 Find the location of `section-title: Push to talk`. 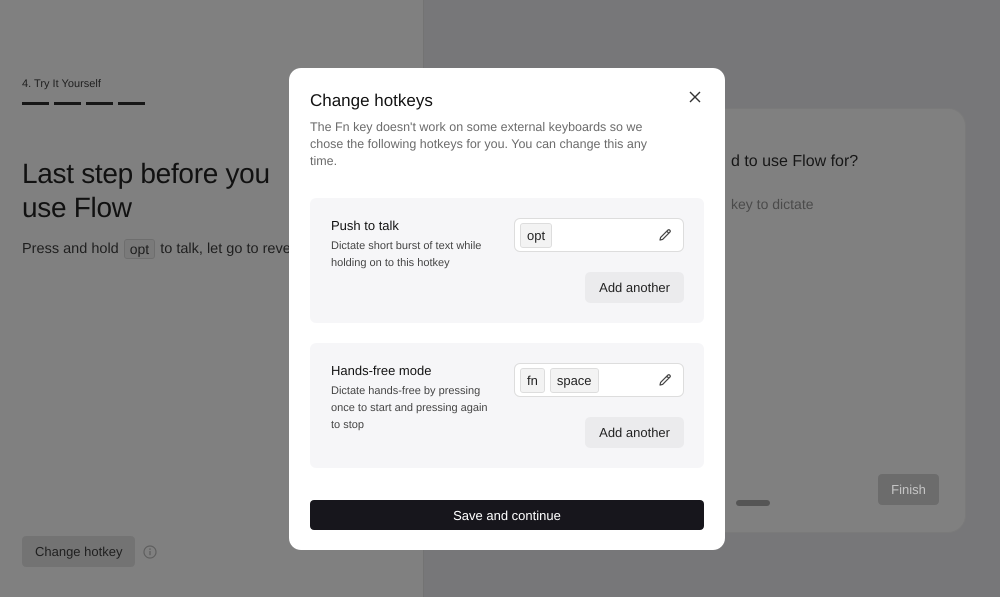

section-title: Push to talk is located at coordinates (365, 225).